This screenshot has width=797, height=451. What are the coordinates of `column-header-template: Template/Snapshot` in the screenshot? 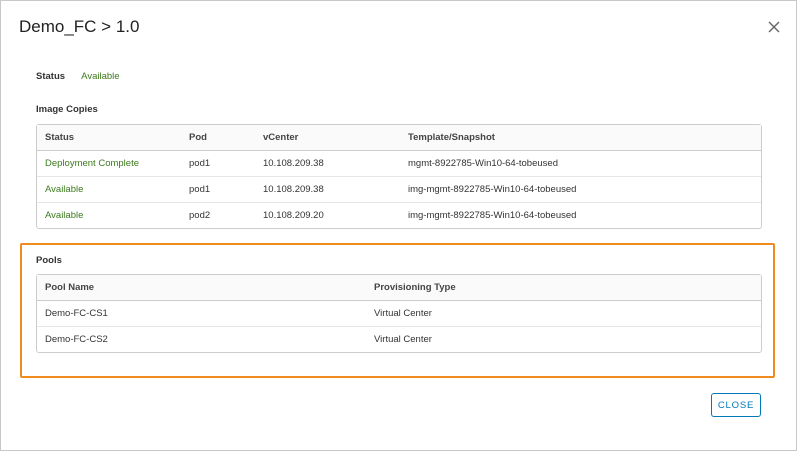 It's located at (579, 137).